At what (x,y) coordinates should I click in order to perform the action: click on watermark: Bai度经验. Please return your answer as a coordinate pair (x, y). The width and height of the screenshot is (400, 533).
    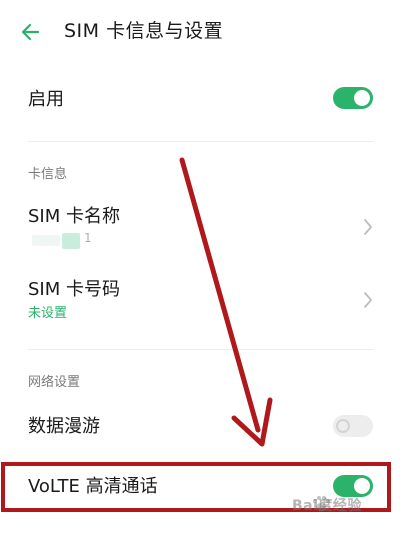
    Looking at the image, I should click on (332, 508).